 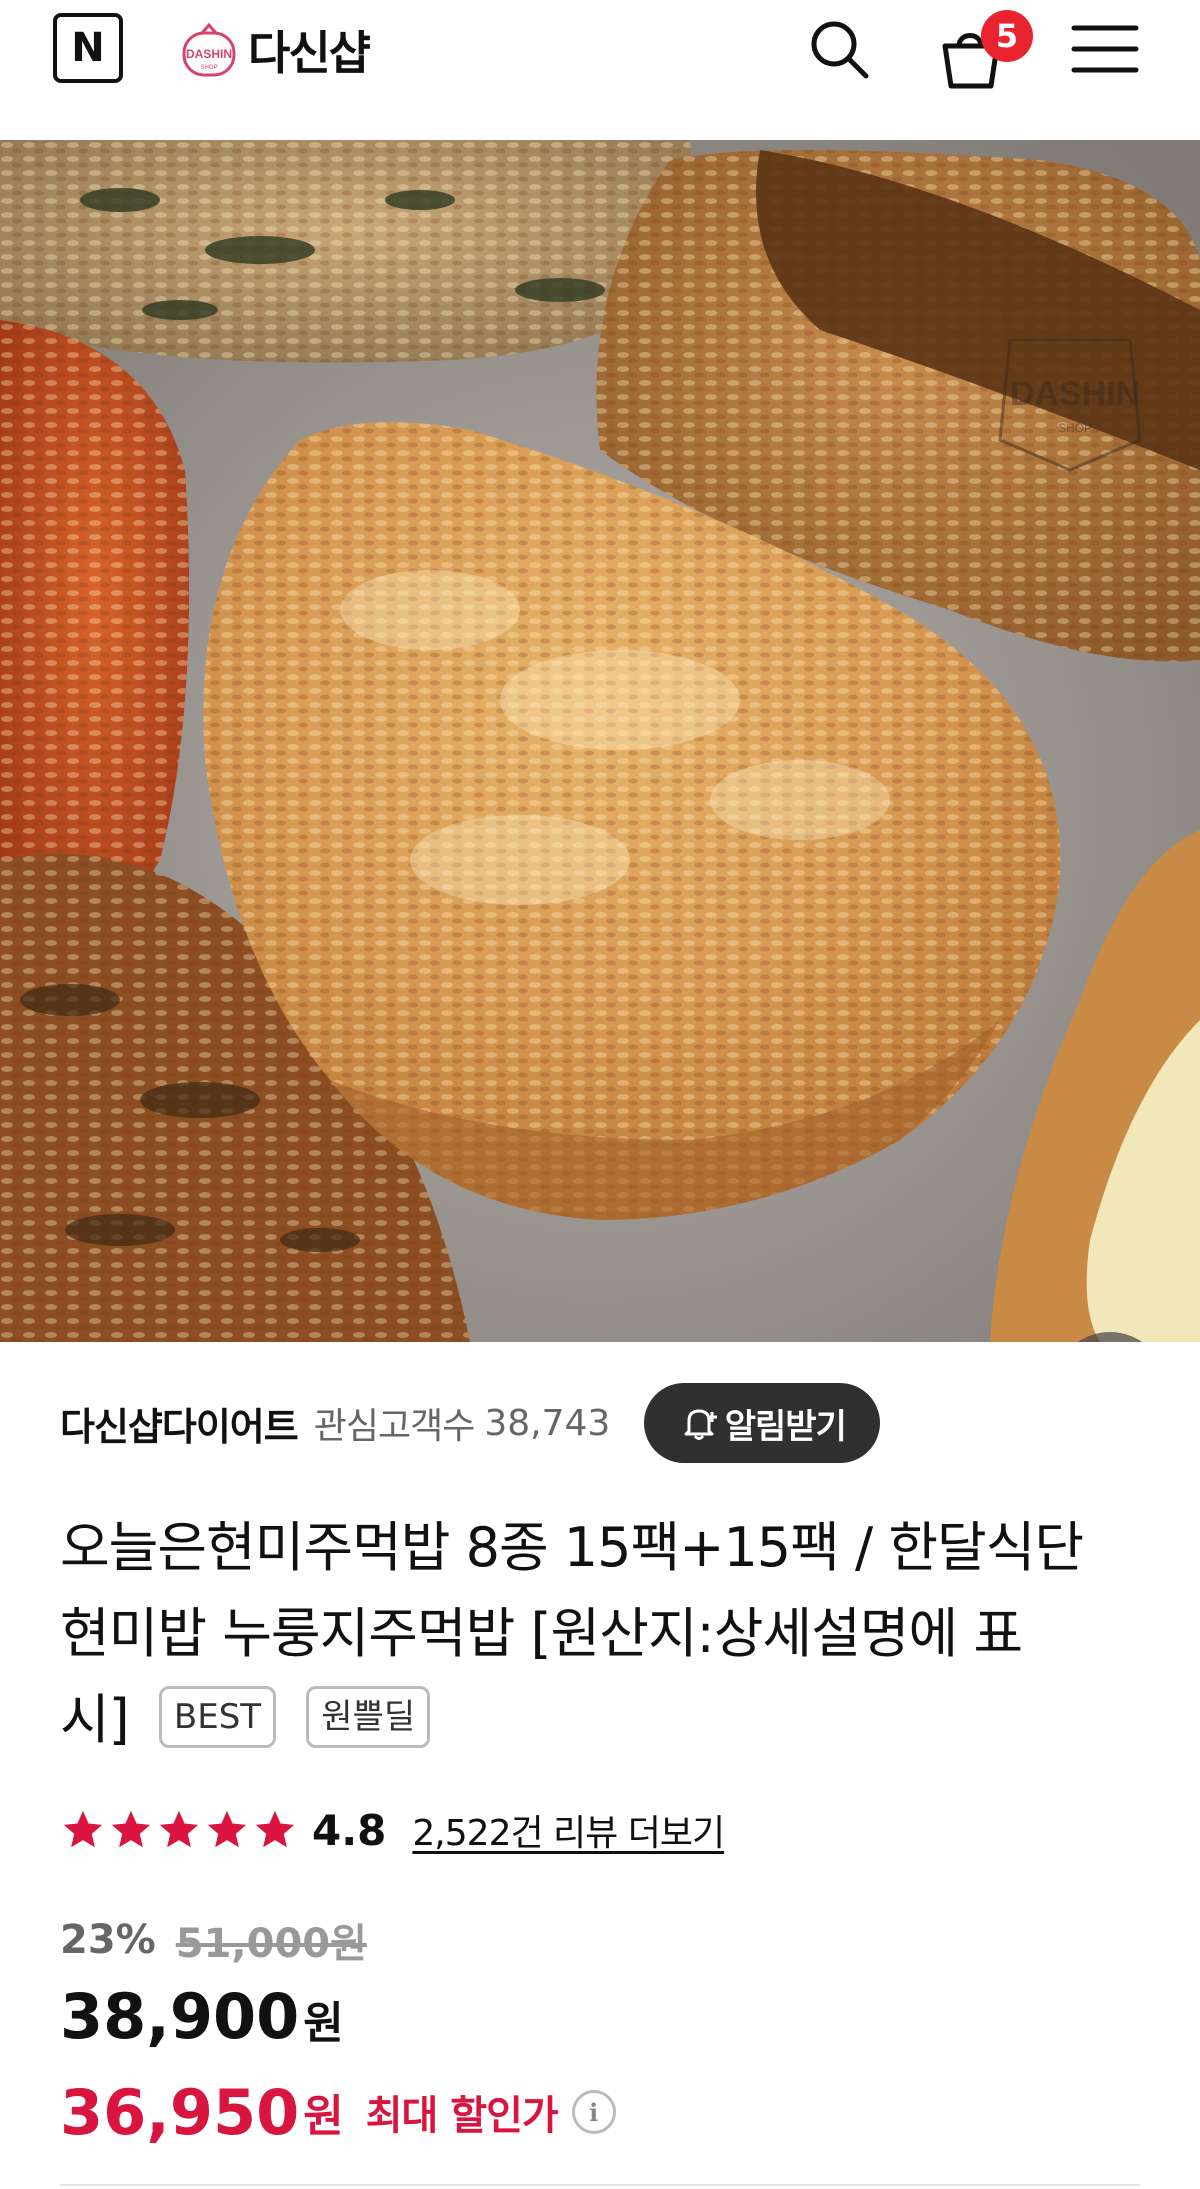 I want to click on photo-watermark: DASHIN, so click(x=1075, y=394).